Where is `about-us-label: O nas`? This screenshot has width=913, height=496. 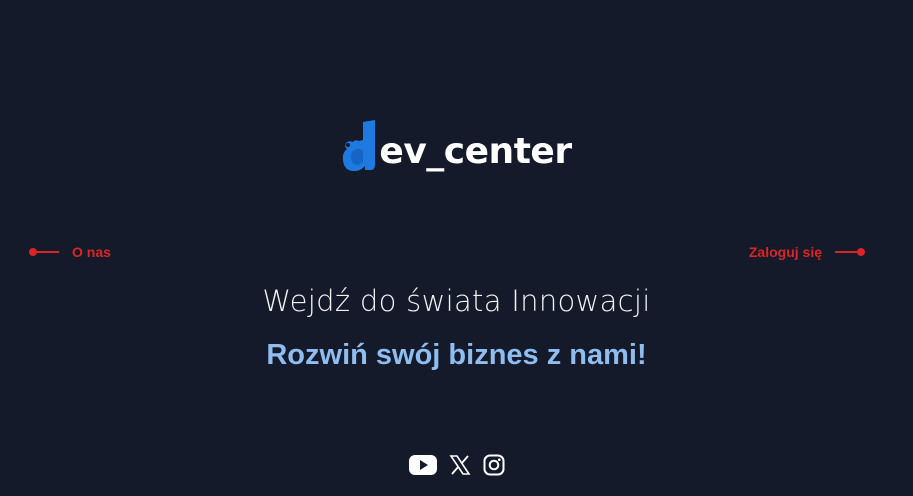
about-us-label: O nas is located at coordinates (91, 252).